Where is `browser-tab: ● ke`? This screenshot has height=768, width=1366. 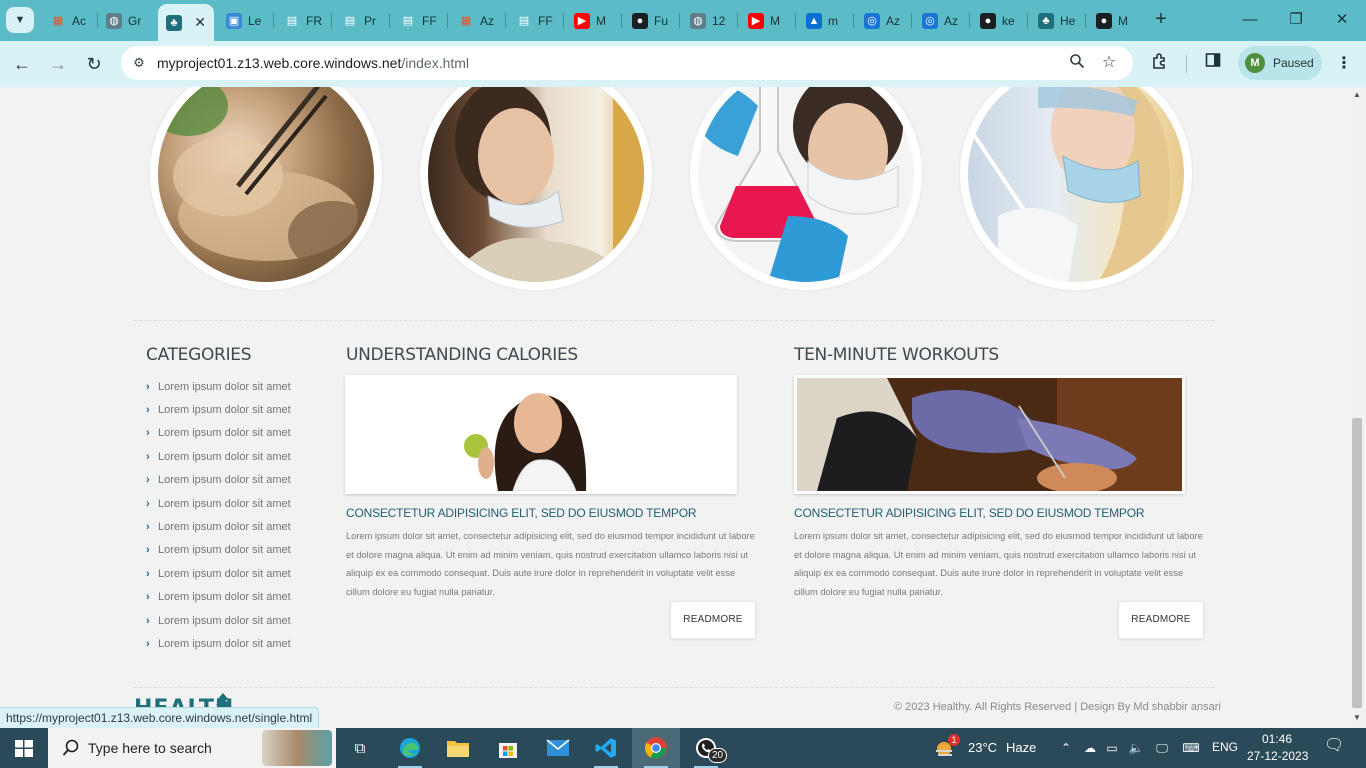
browser-tab: ● ke is located at coordinates (999, 20).